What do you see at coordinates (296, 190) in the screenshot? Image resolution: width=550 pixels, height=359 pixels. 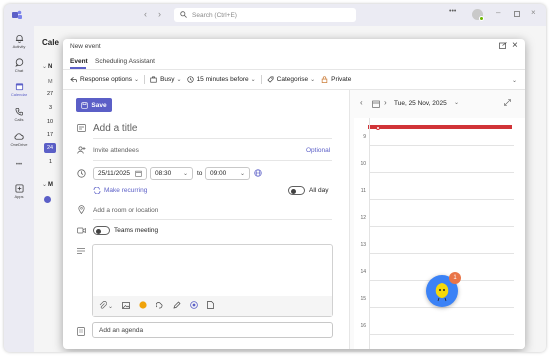 I see `all-day-switch` at bounding box center [296, 190].